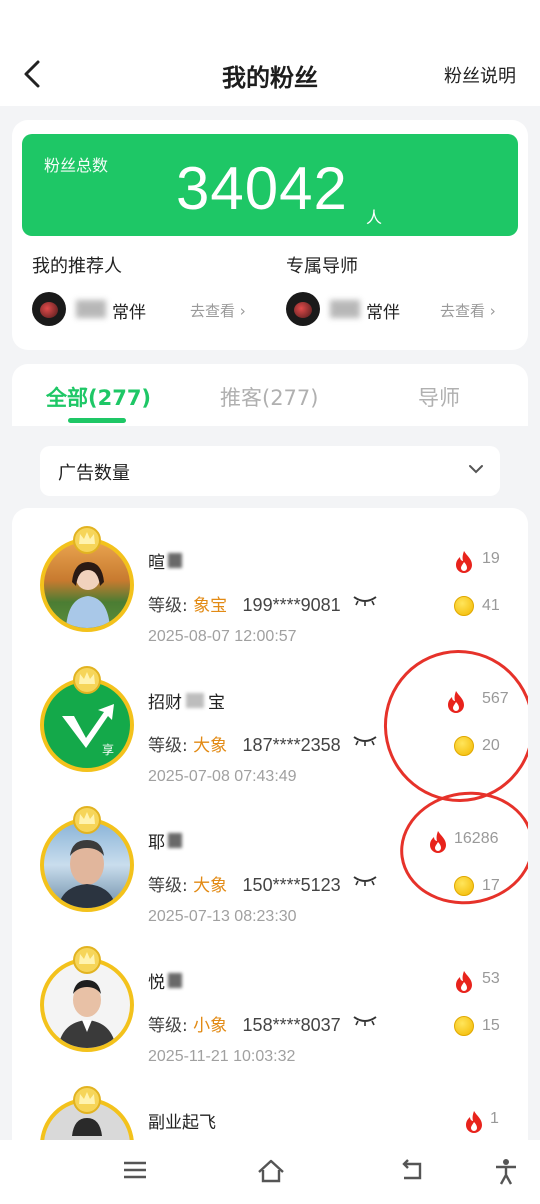 The image size is (540, 1204). I want to click on mentor-view-link: 去查看 ›, so click(468, 310).